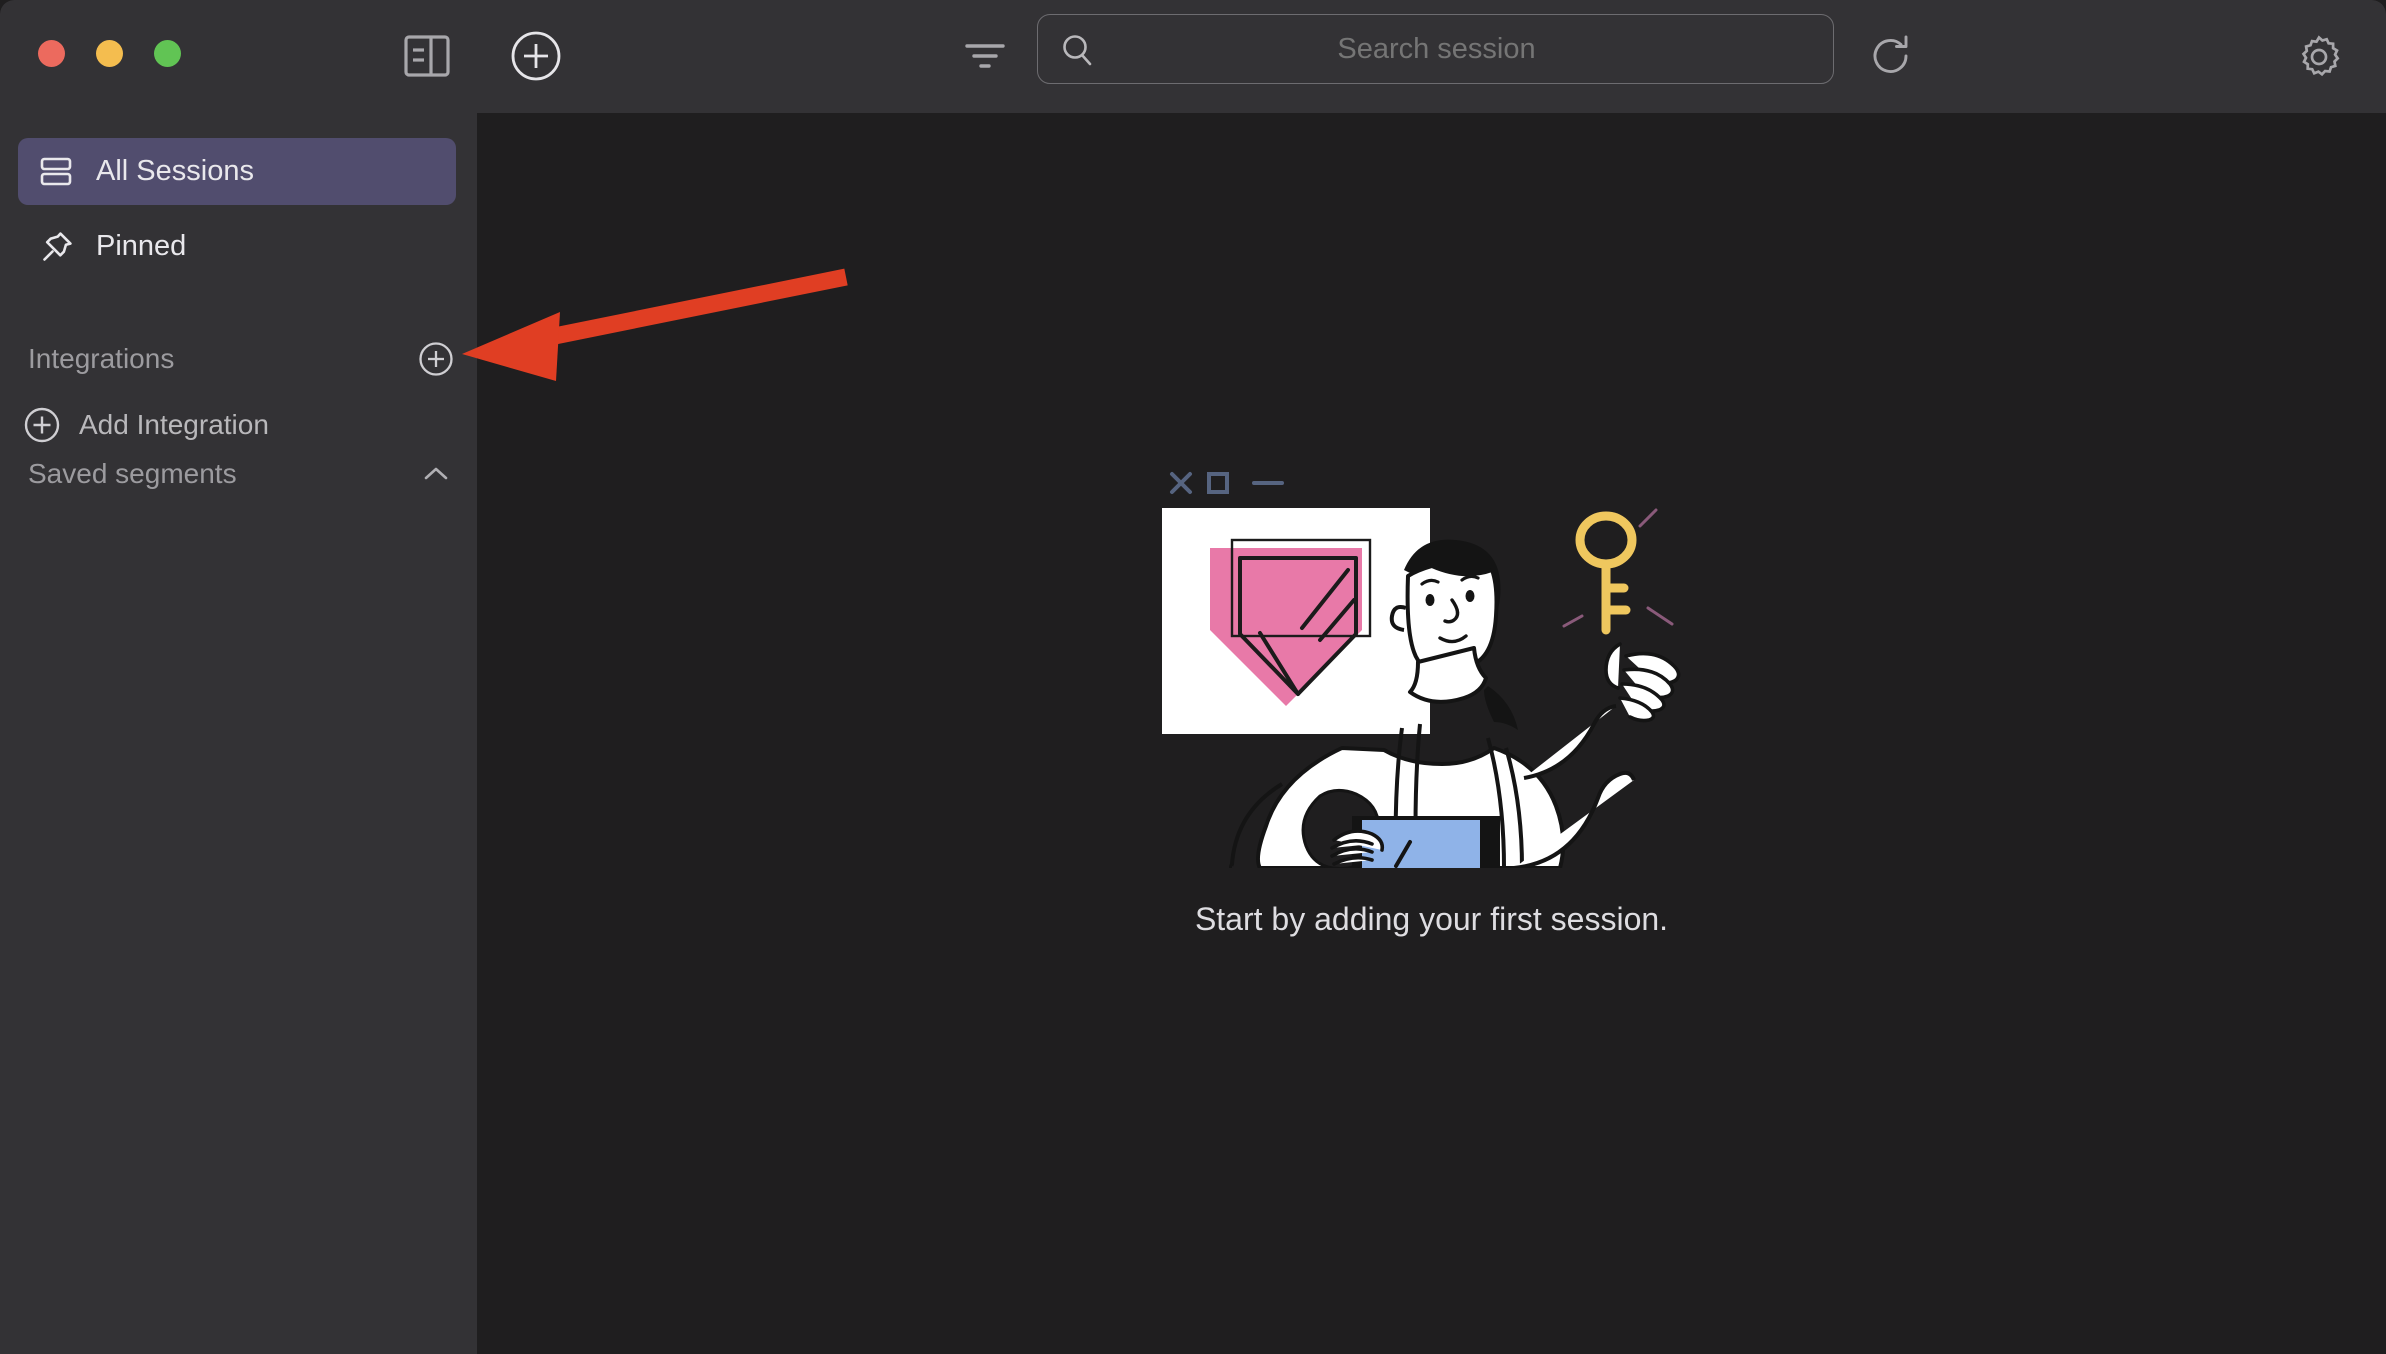 The width and height of the screenshot is (2386, 1354). I want to click on add-session-button, so click(536, 56).